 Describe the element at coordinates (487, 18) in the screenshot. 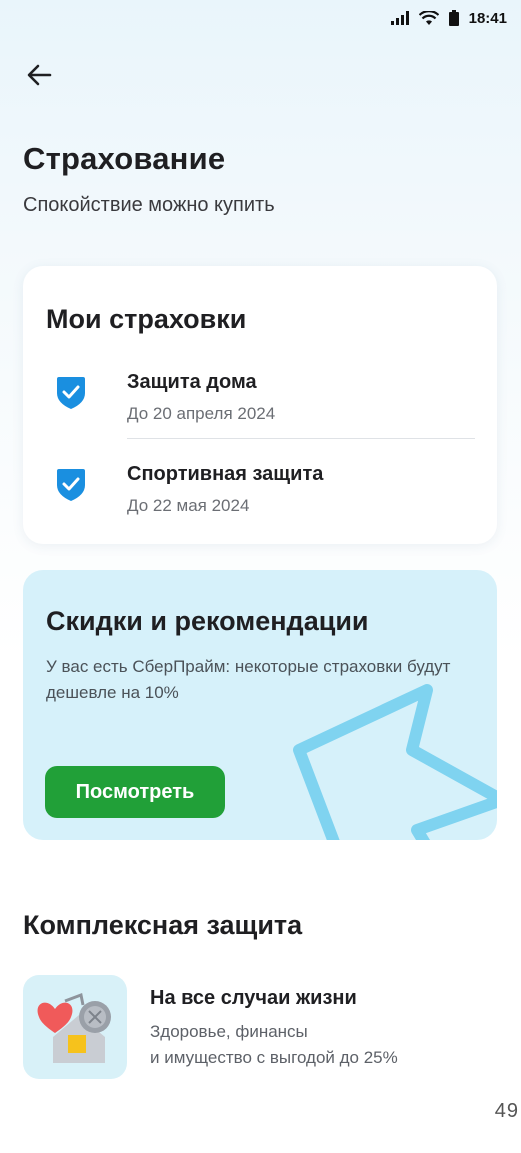

I see `status-time: 18:41` at that location.